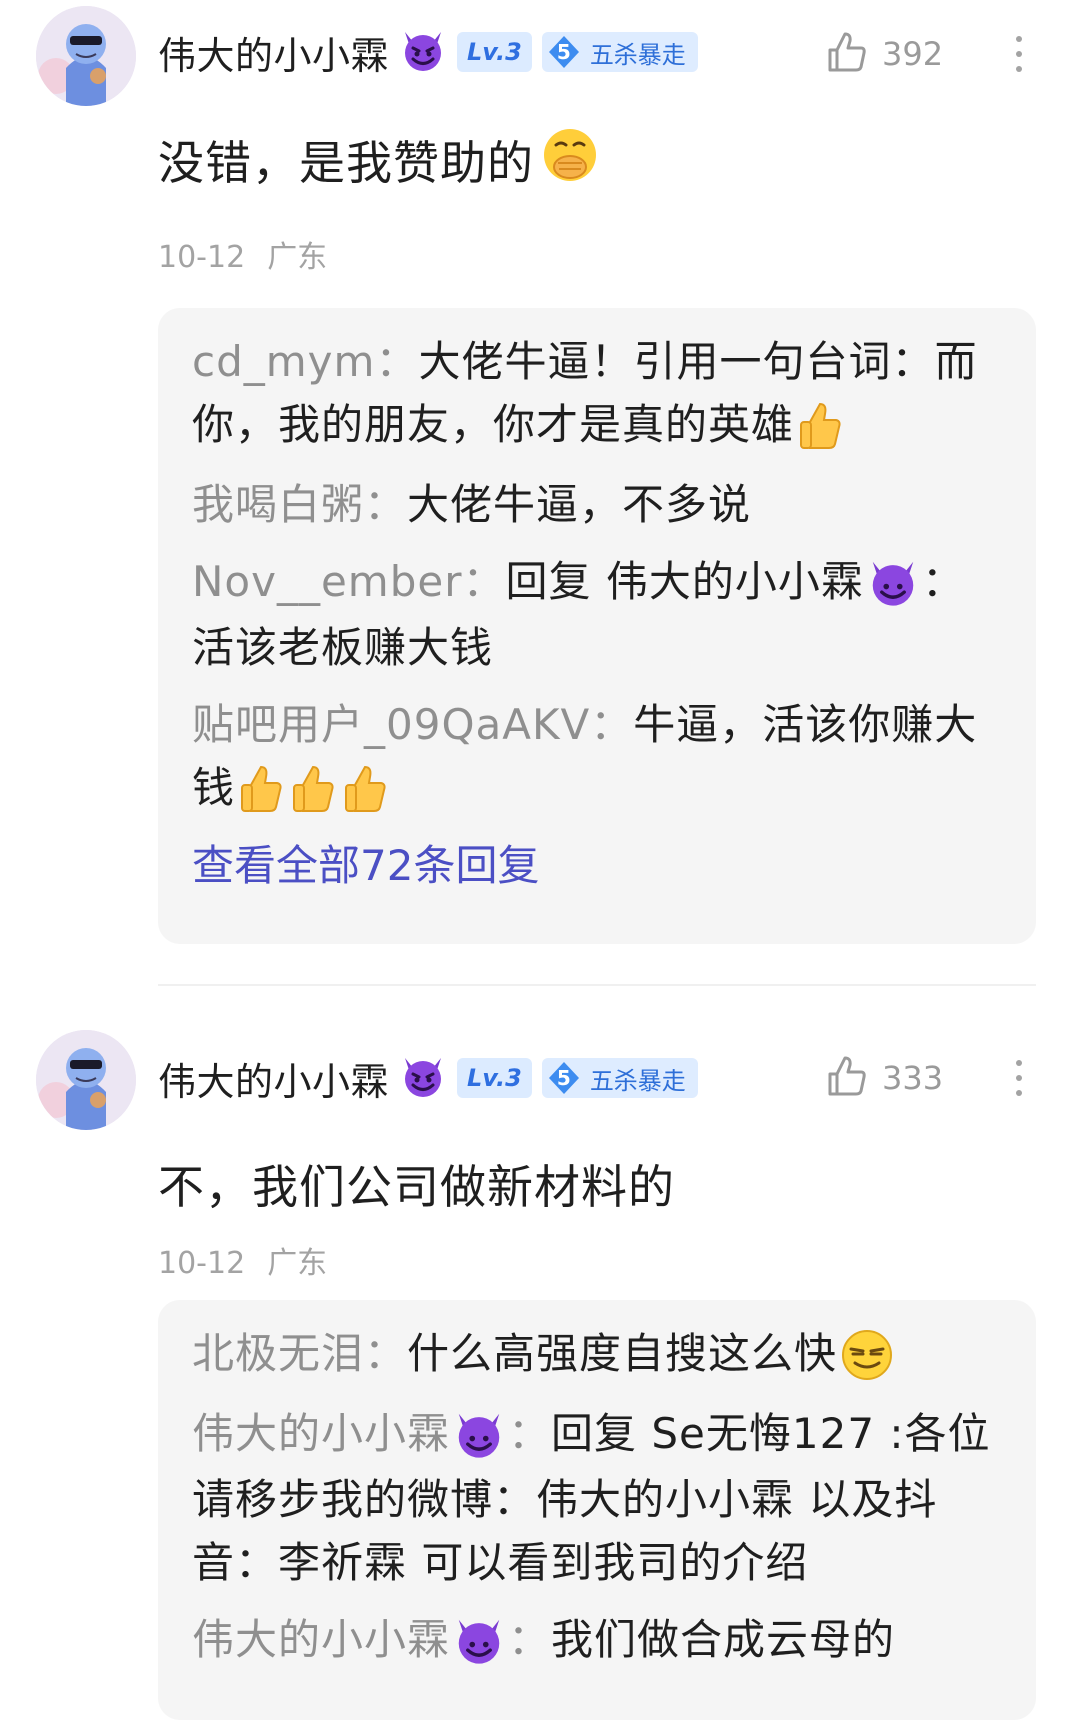 Image resolution: width=1080 pixels, height=1720 pixels. What do you see at coordinates (278, 504) in the screenshot?
I see `reply-author: 我喝白粥` at bounding box center [278, 504].